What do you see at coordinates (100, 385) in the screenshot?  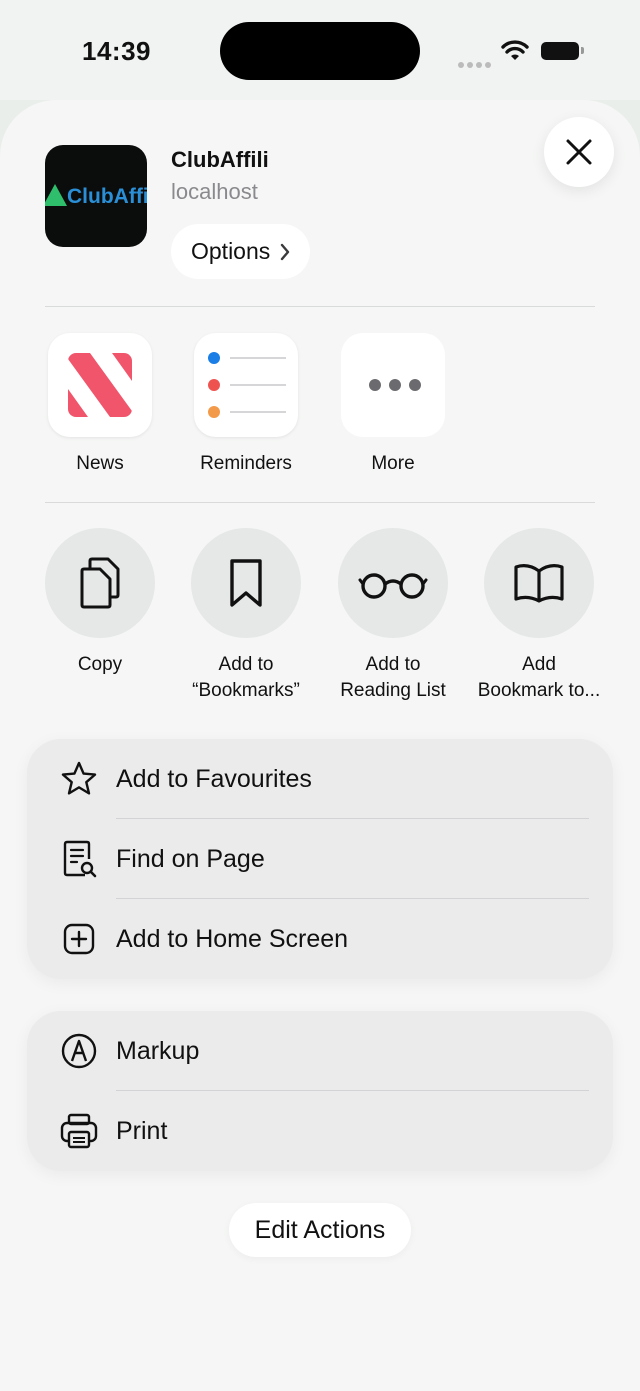 I see `news-icon` at bounding box center [100, 385].